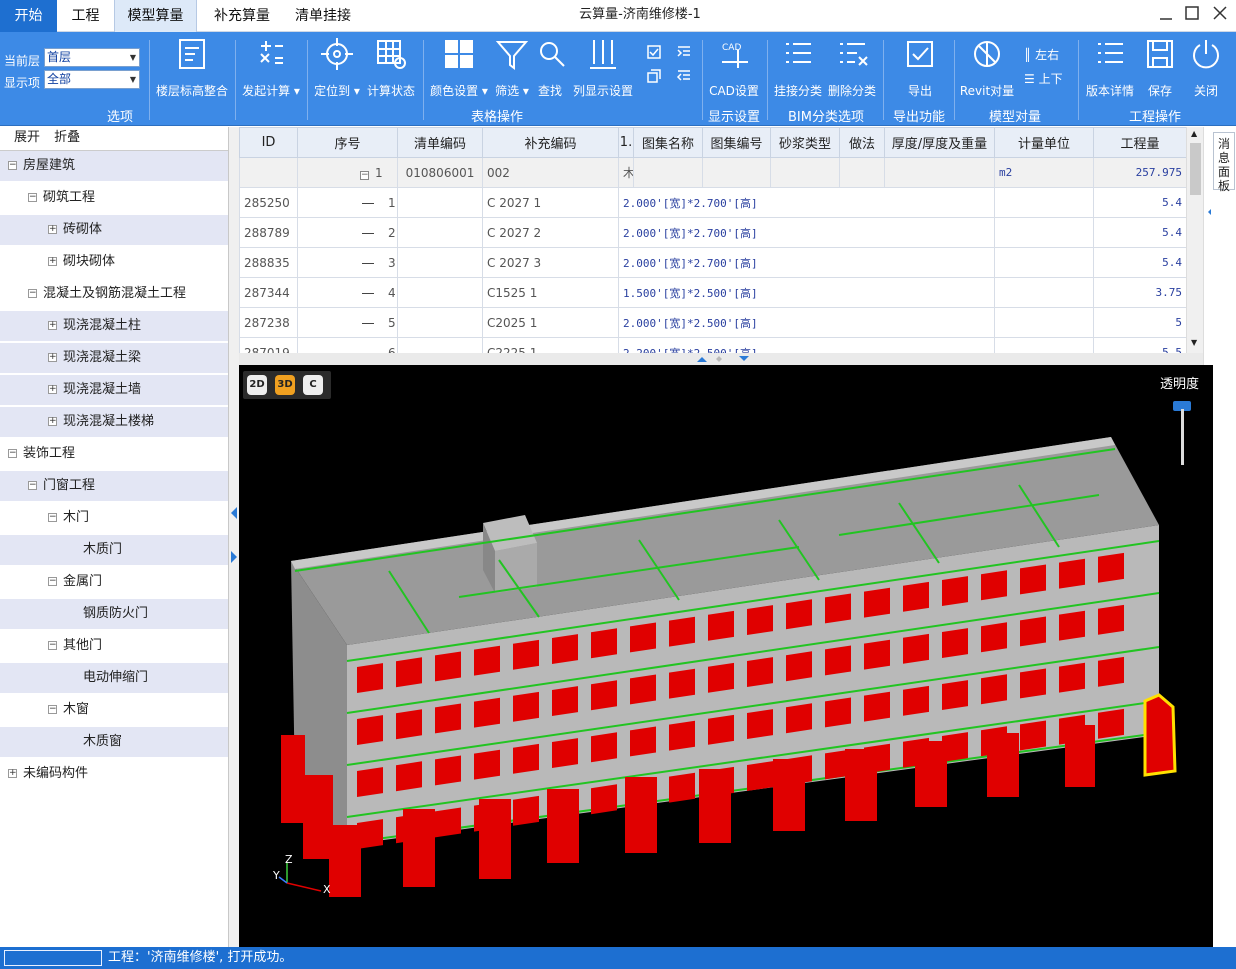  I want to click on message-panel-tab: 消息面板, so click(1224, 162).